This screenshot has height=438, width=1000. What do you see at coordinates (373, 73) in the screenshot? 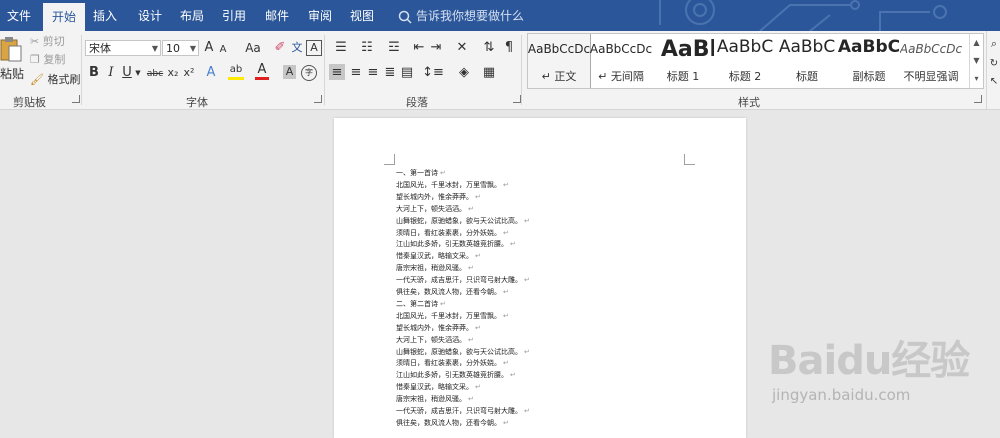
I see `align-right-button: ≡` at bounding box center [373, 73].